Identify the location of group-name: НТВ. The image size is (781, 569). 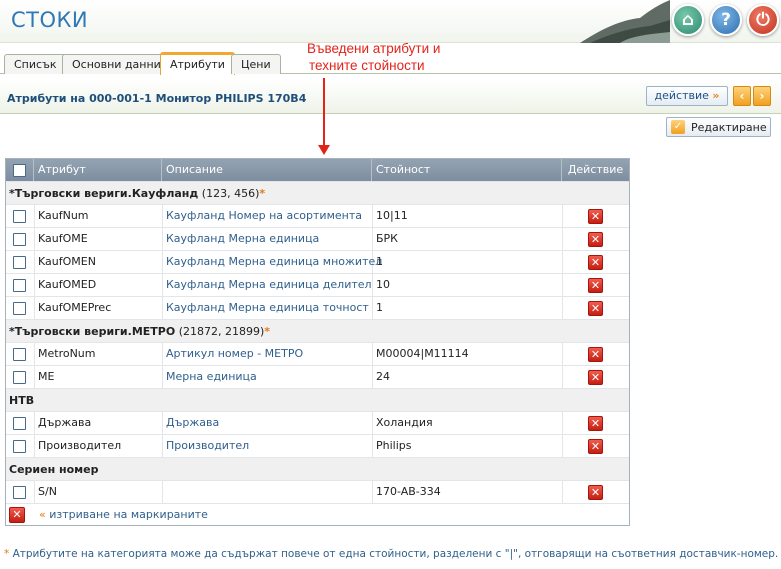
(22, 400).